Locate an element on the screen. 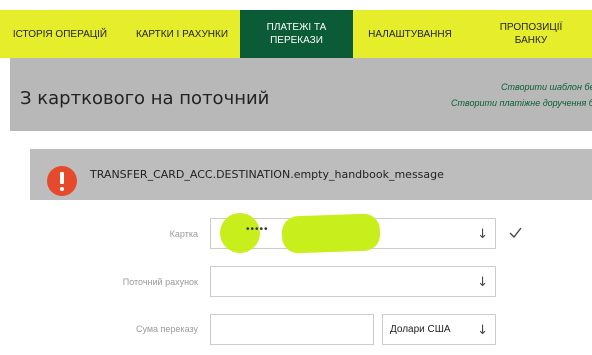 This screenshot has width=592, height=355. amount-input is located at coordinates (292, 329).